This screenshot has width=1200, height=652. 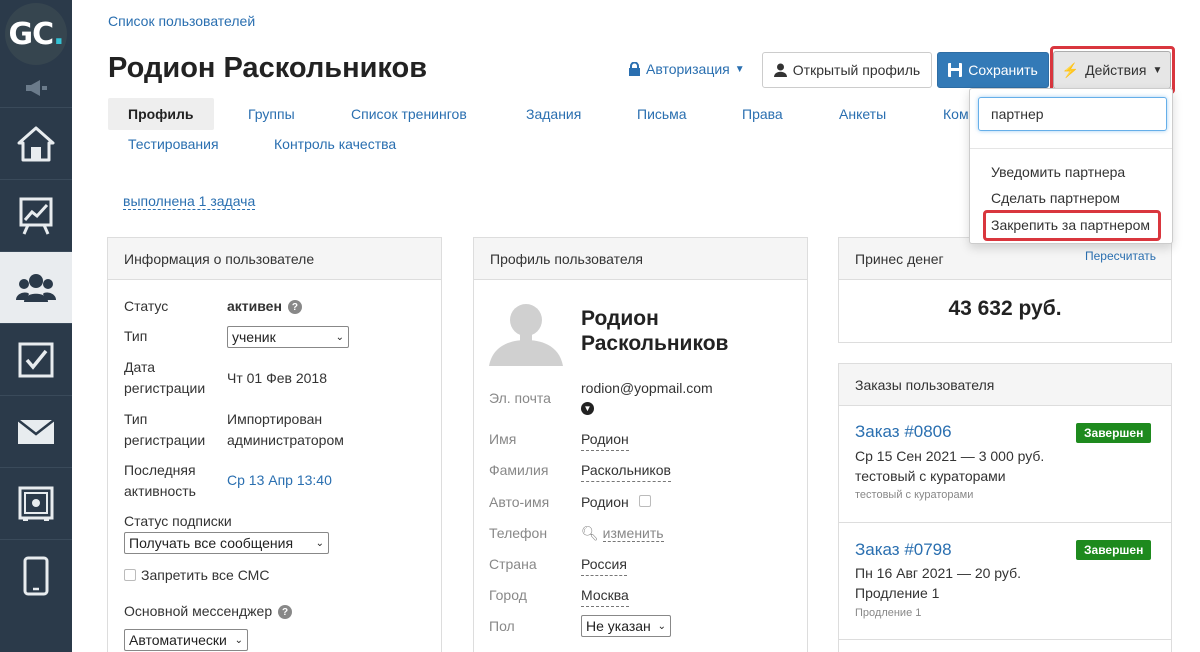 What do you see at coordinates (604, 565) in the screenshot?
I see `country-value: Россия` at bounding box center [604, 565].